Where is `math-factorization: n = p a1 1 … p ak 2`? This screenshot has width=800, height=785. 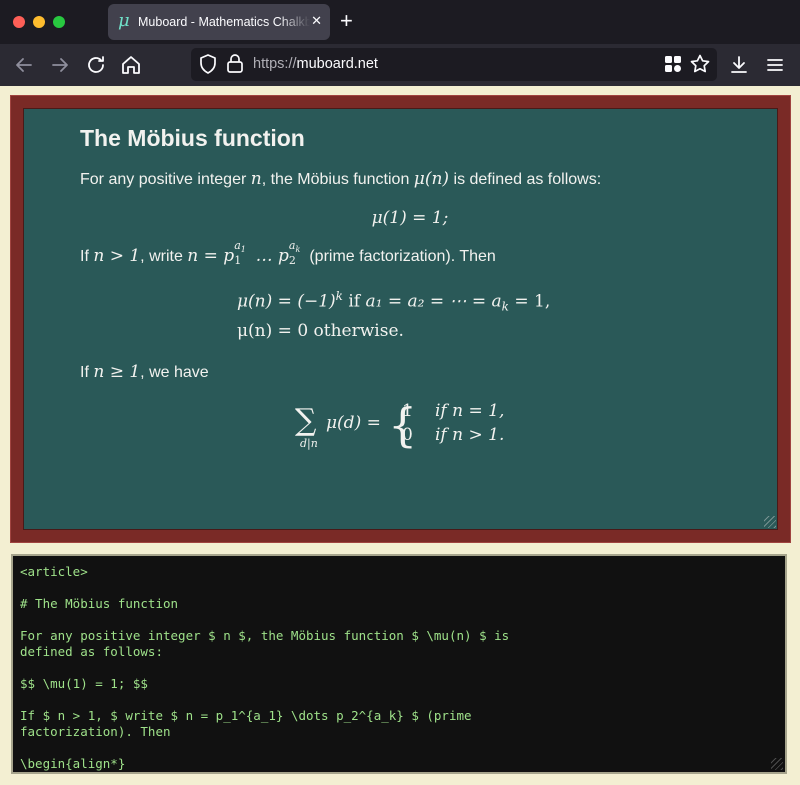
math-factorization: n = p a1 1 … p ak 2 is located at coordinates (246, 253).